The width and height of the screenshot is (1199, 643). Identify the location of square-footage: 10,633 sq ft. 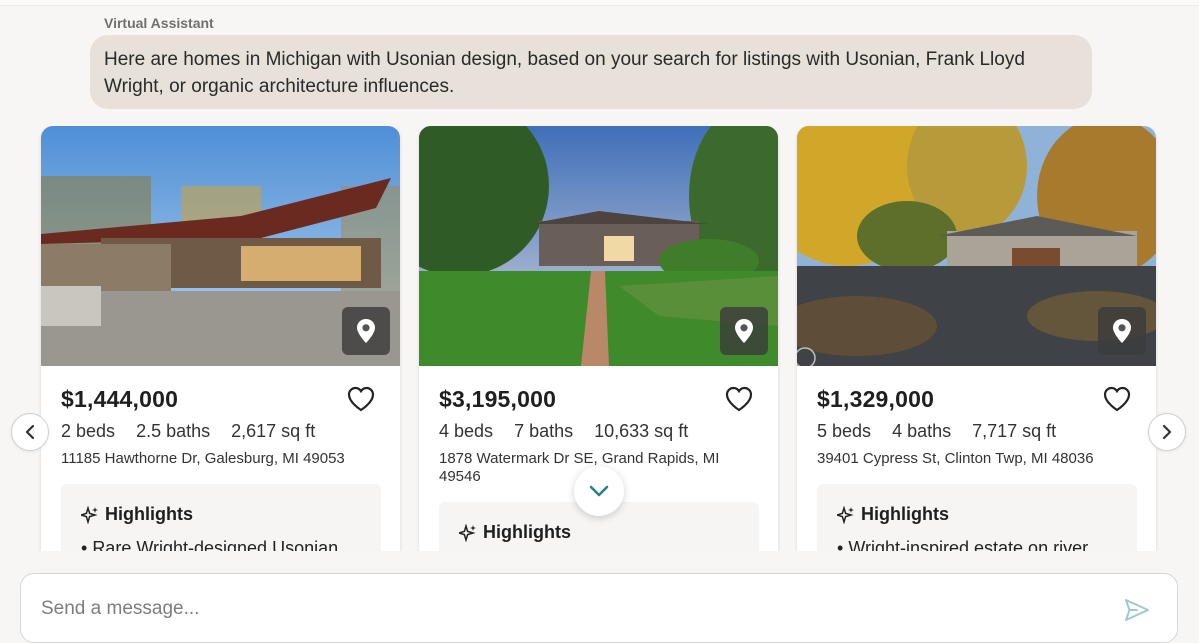
(641, 431).